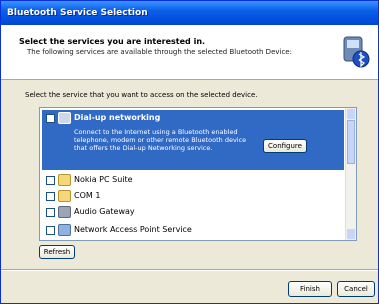 This screenshot has height=304, width=379. Describe the element at coordinates (193, 195) in the screenshot. I see `service-item-com1: COM 1` at that location.